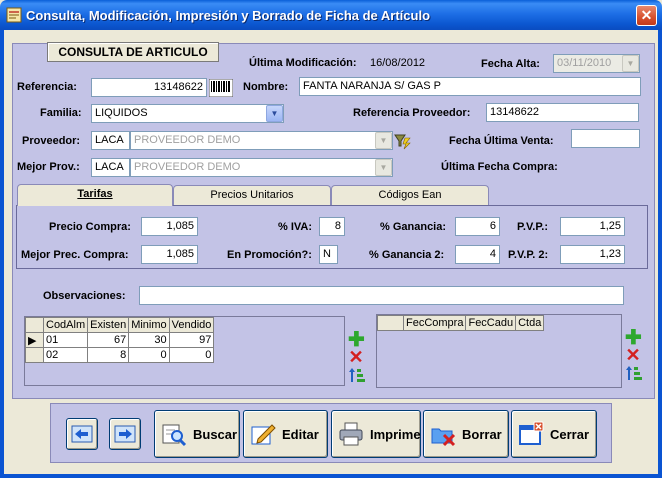 Image resolution: width=662 pixels, height=478 pixels. Describe the element at coordinates (110, 140) in the screenshot. I see `proveedor-code-input: LACA` at that location.